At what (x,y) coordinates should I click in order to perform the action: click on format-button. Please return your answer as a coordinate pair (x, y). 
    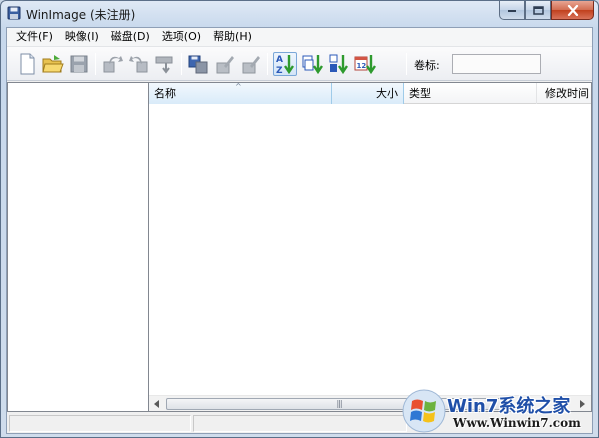
    Looking at the image, I should click on (225, 64).